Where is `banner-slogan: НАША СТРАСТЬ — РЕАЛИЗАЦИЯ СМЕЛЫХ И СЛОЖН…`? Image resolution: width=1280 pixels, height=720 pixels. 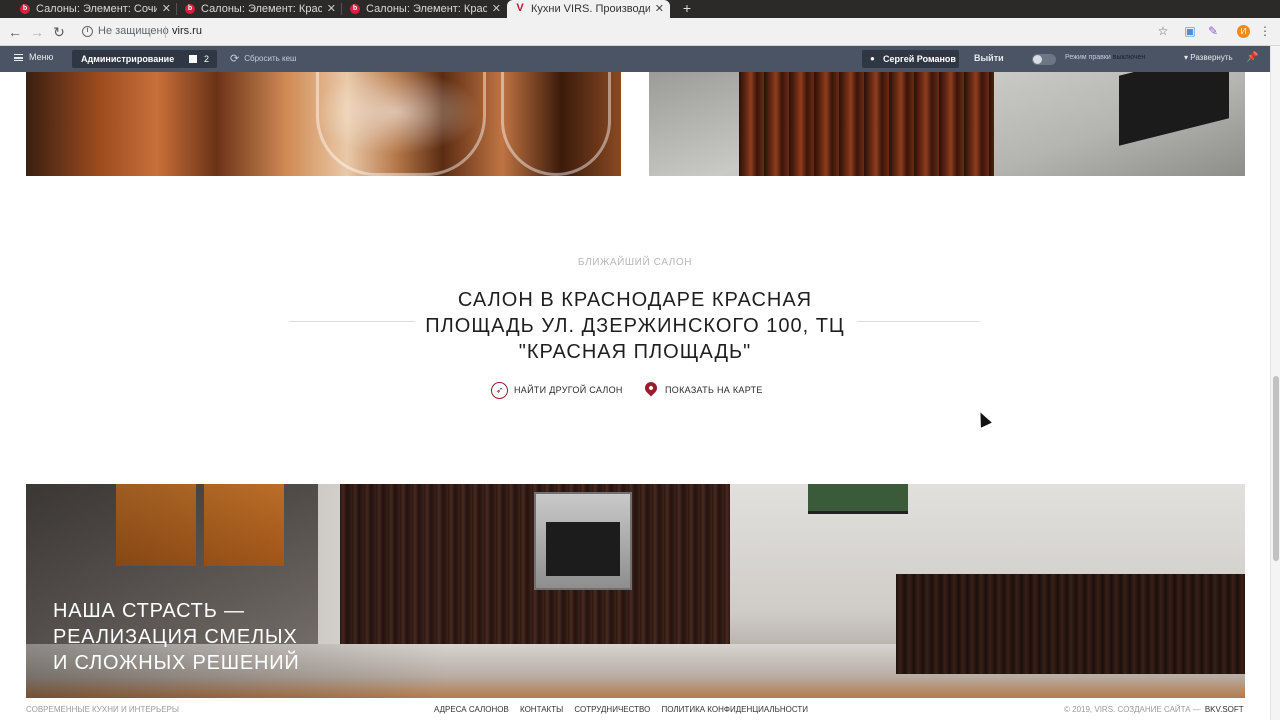 banner-slogan: НАША СТРАСТЬ — РЕАЛИЗАЦИЯ СМЕЛЫХ И СЛОЖН… is located at coordinates (213, 637).